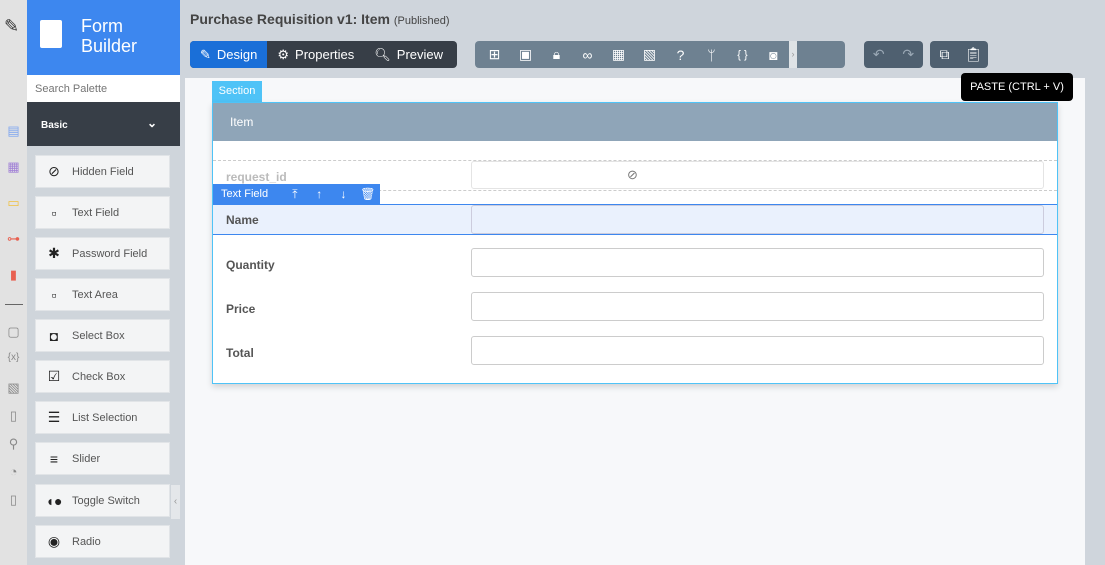  I want to click on palette-item-text-area: ▫ Text Area, so click(102, 294).